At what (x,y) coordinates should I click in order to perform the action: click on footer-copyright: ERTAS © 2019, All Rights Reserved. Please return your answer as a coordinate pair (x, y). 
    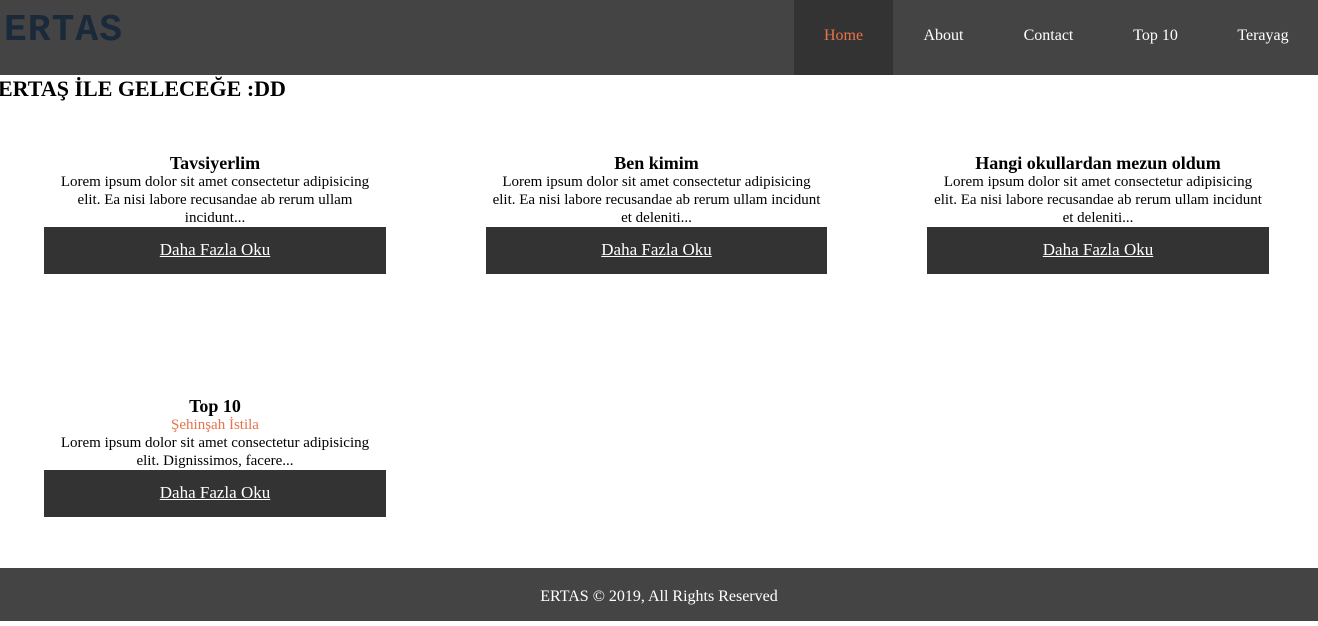
    Looking at the image, I should click on (659, 596).